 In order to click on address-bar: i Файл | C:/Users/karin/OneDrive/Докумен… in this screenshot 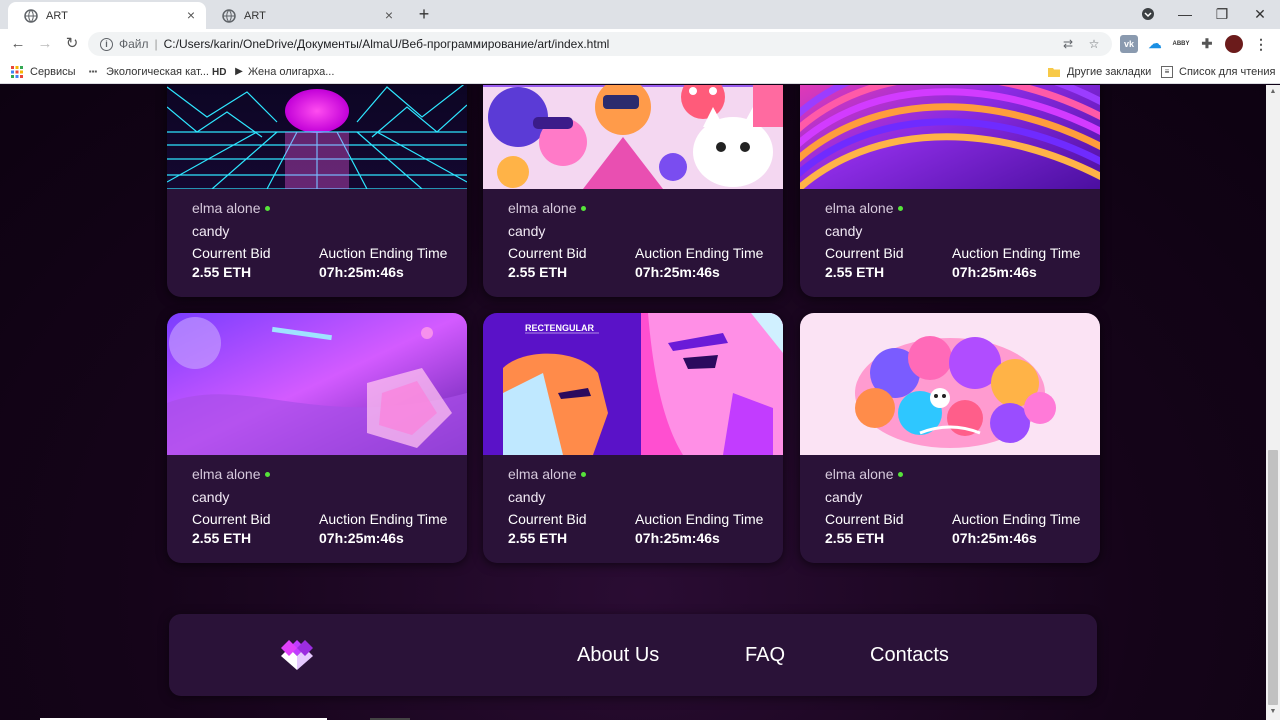, I will do `click(600, 44)`.